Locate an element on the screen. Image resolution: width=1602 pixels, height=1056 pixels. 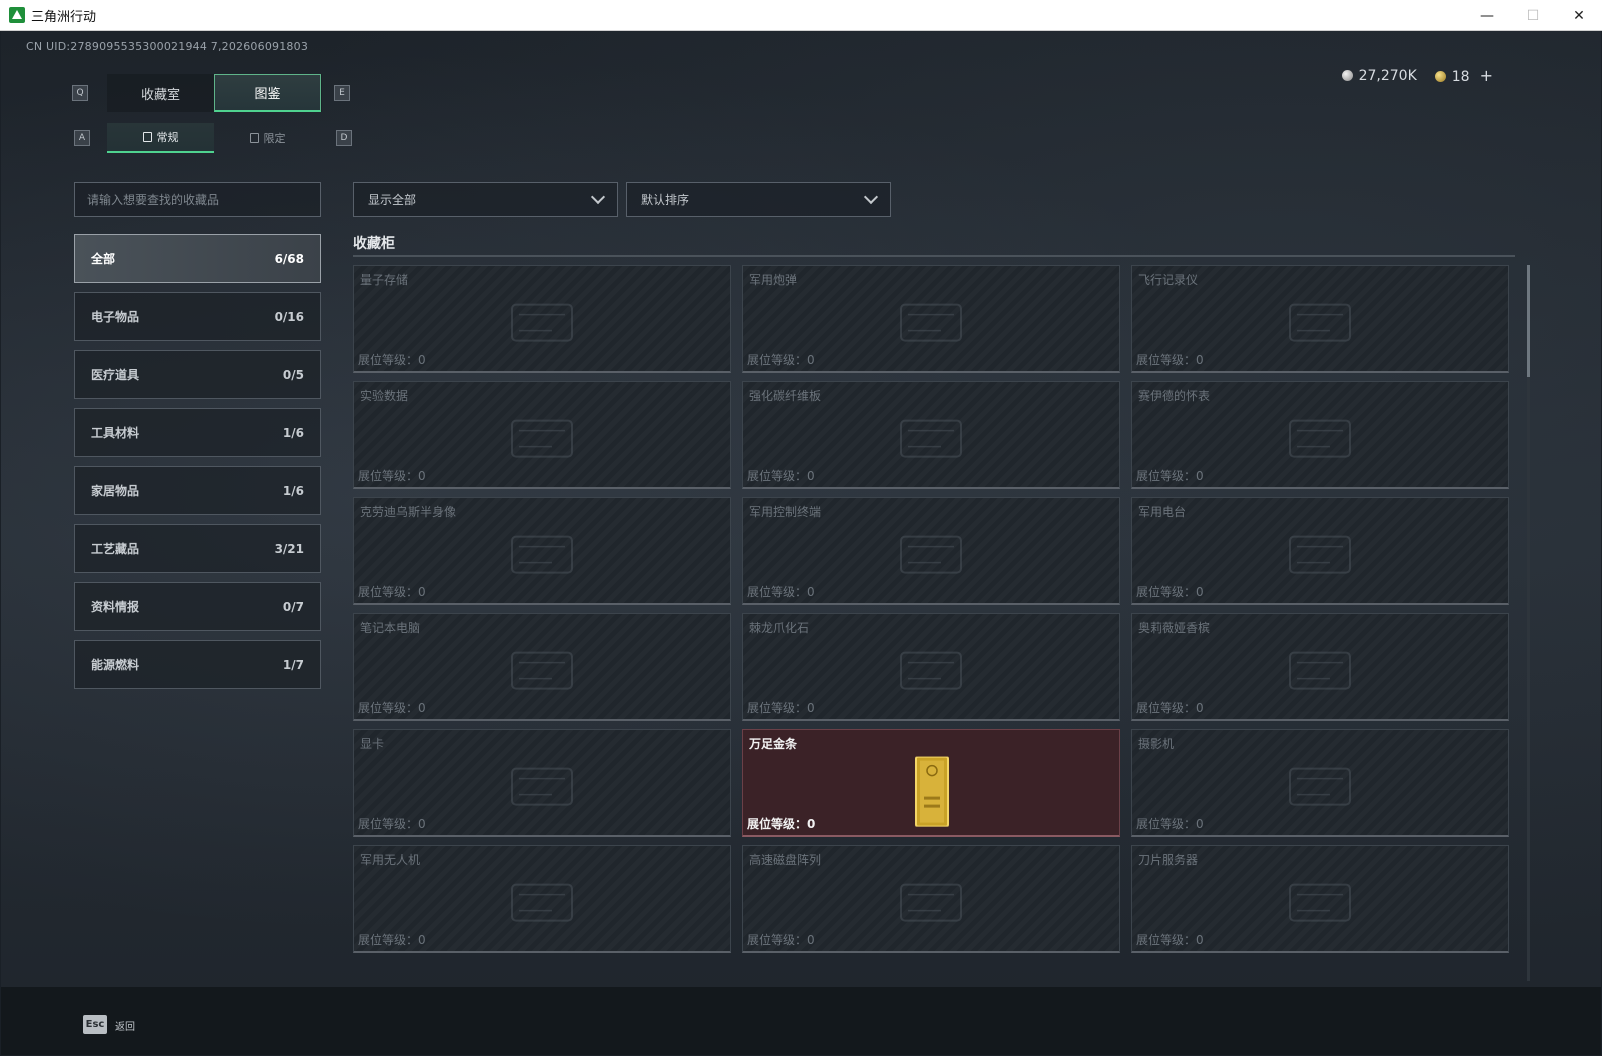
collection-item: 军用电台 展位等级：0 is located at coordinates (1320, 551).